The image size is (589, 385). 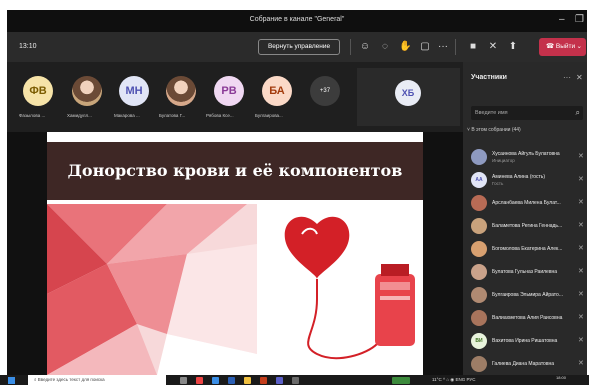 I want to click on group-label: В этом собрании (44), so click(x=496, y=130).